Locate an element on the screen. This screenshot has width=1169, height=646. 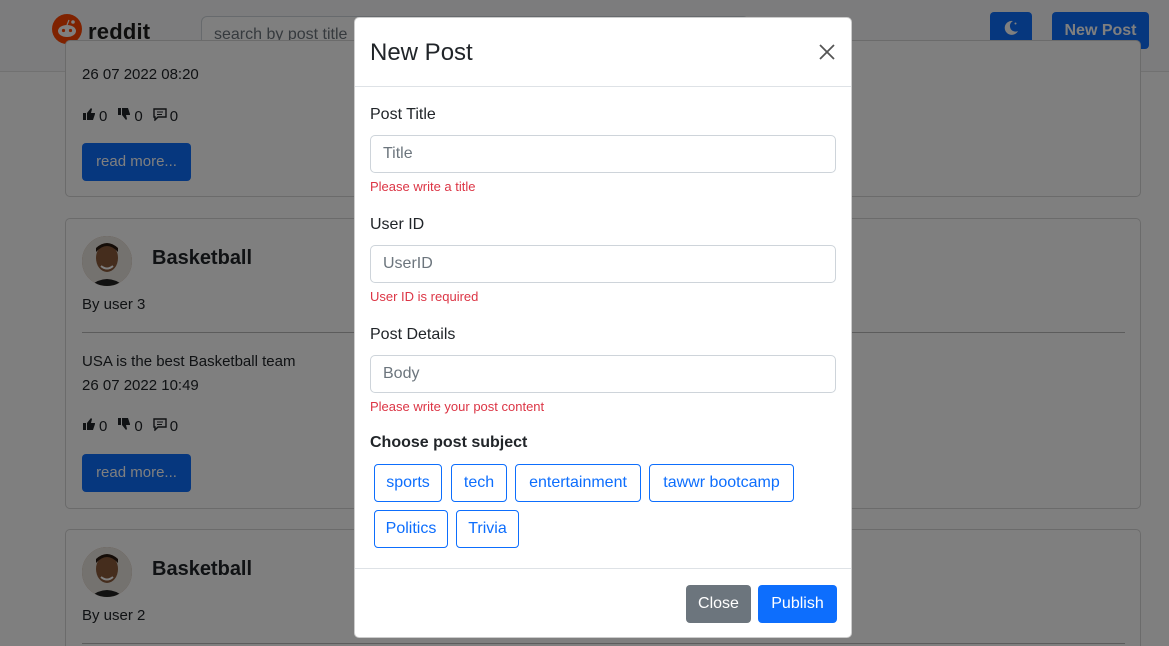
post-title-label: Post Title is located at coordinates (403, 114).